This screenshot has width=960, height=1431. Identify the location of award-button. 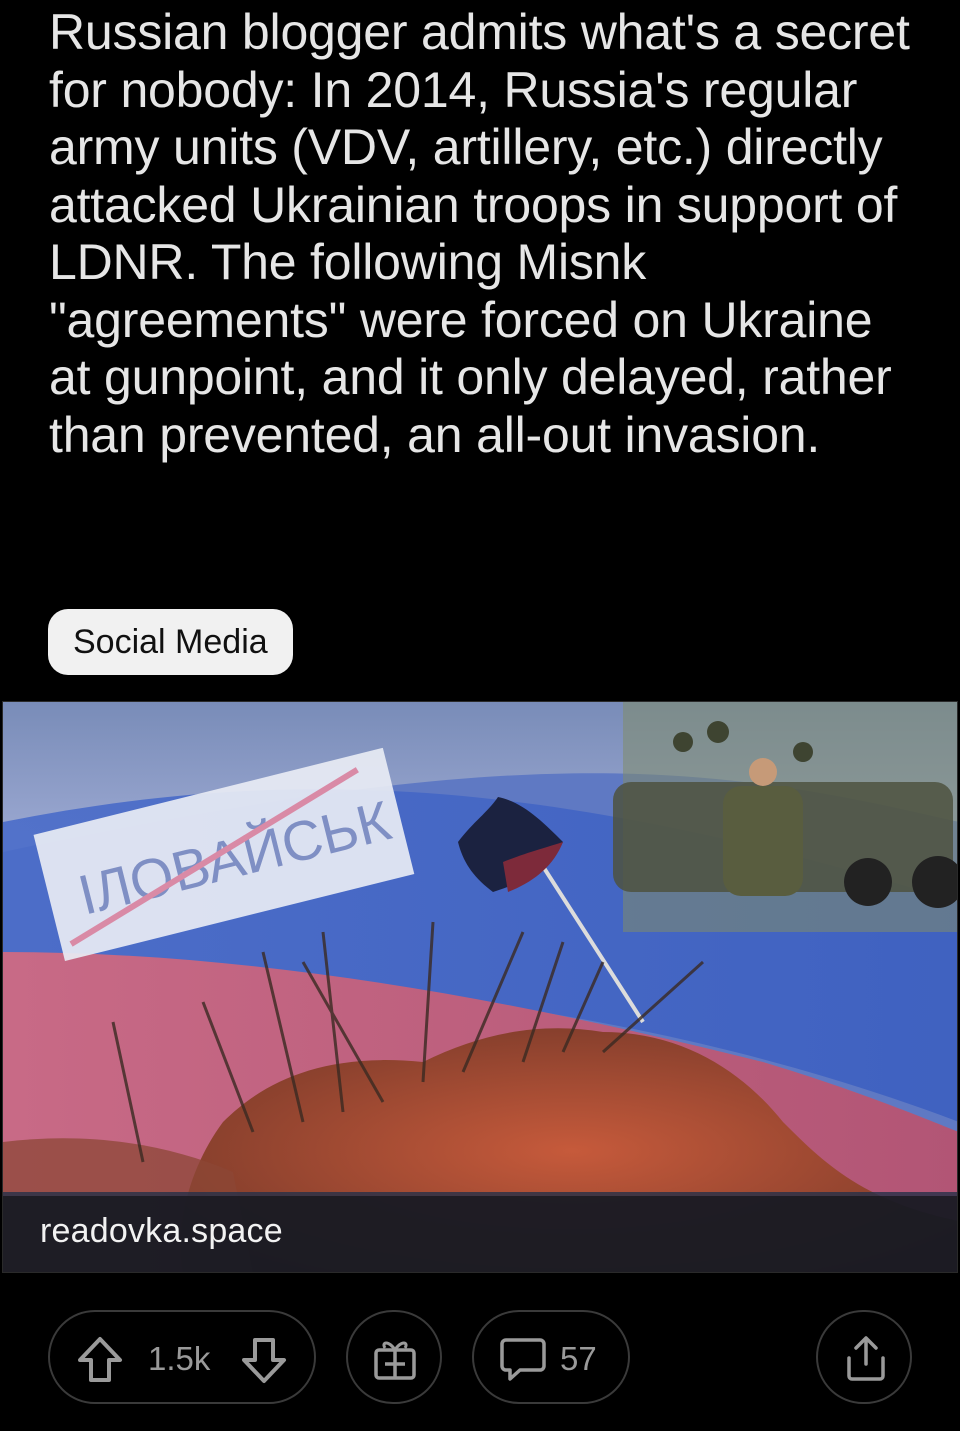
(394, 1357).